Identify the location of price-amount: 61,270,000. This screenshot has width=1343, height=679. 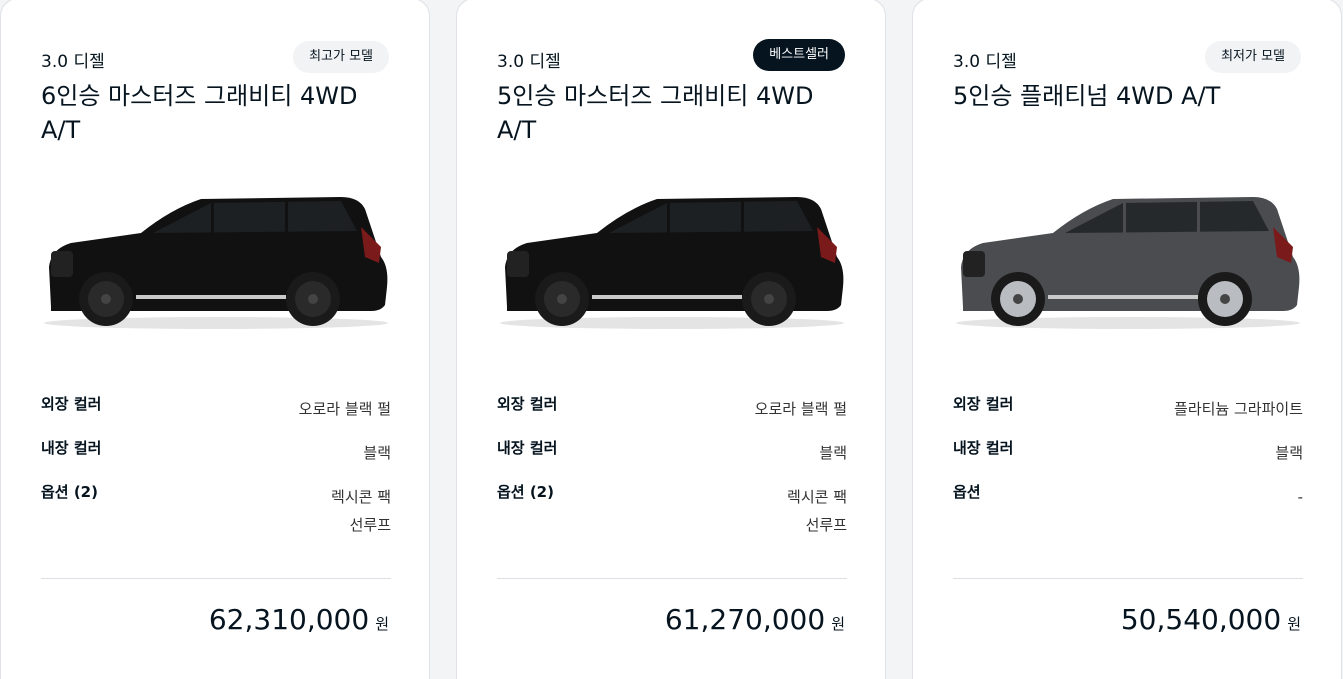
(745, 619).